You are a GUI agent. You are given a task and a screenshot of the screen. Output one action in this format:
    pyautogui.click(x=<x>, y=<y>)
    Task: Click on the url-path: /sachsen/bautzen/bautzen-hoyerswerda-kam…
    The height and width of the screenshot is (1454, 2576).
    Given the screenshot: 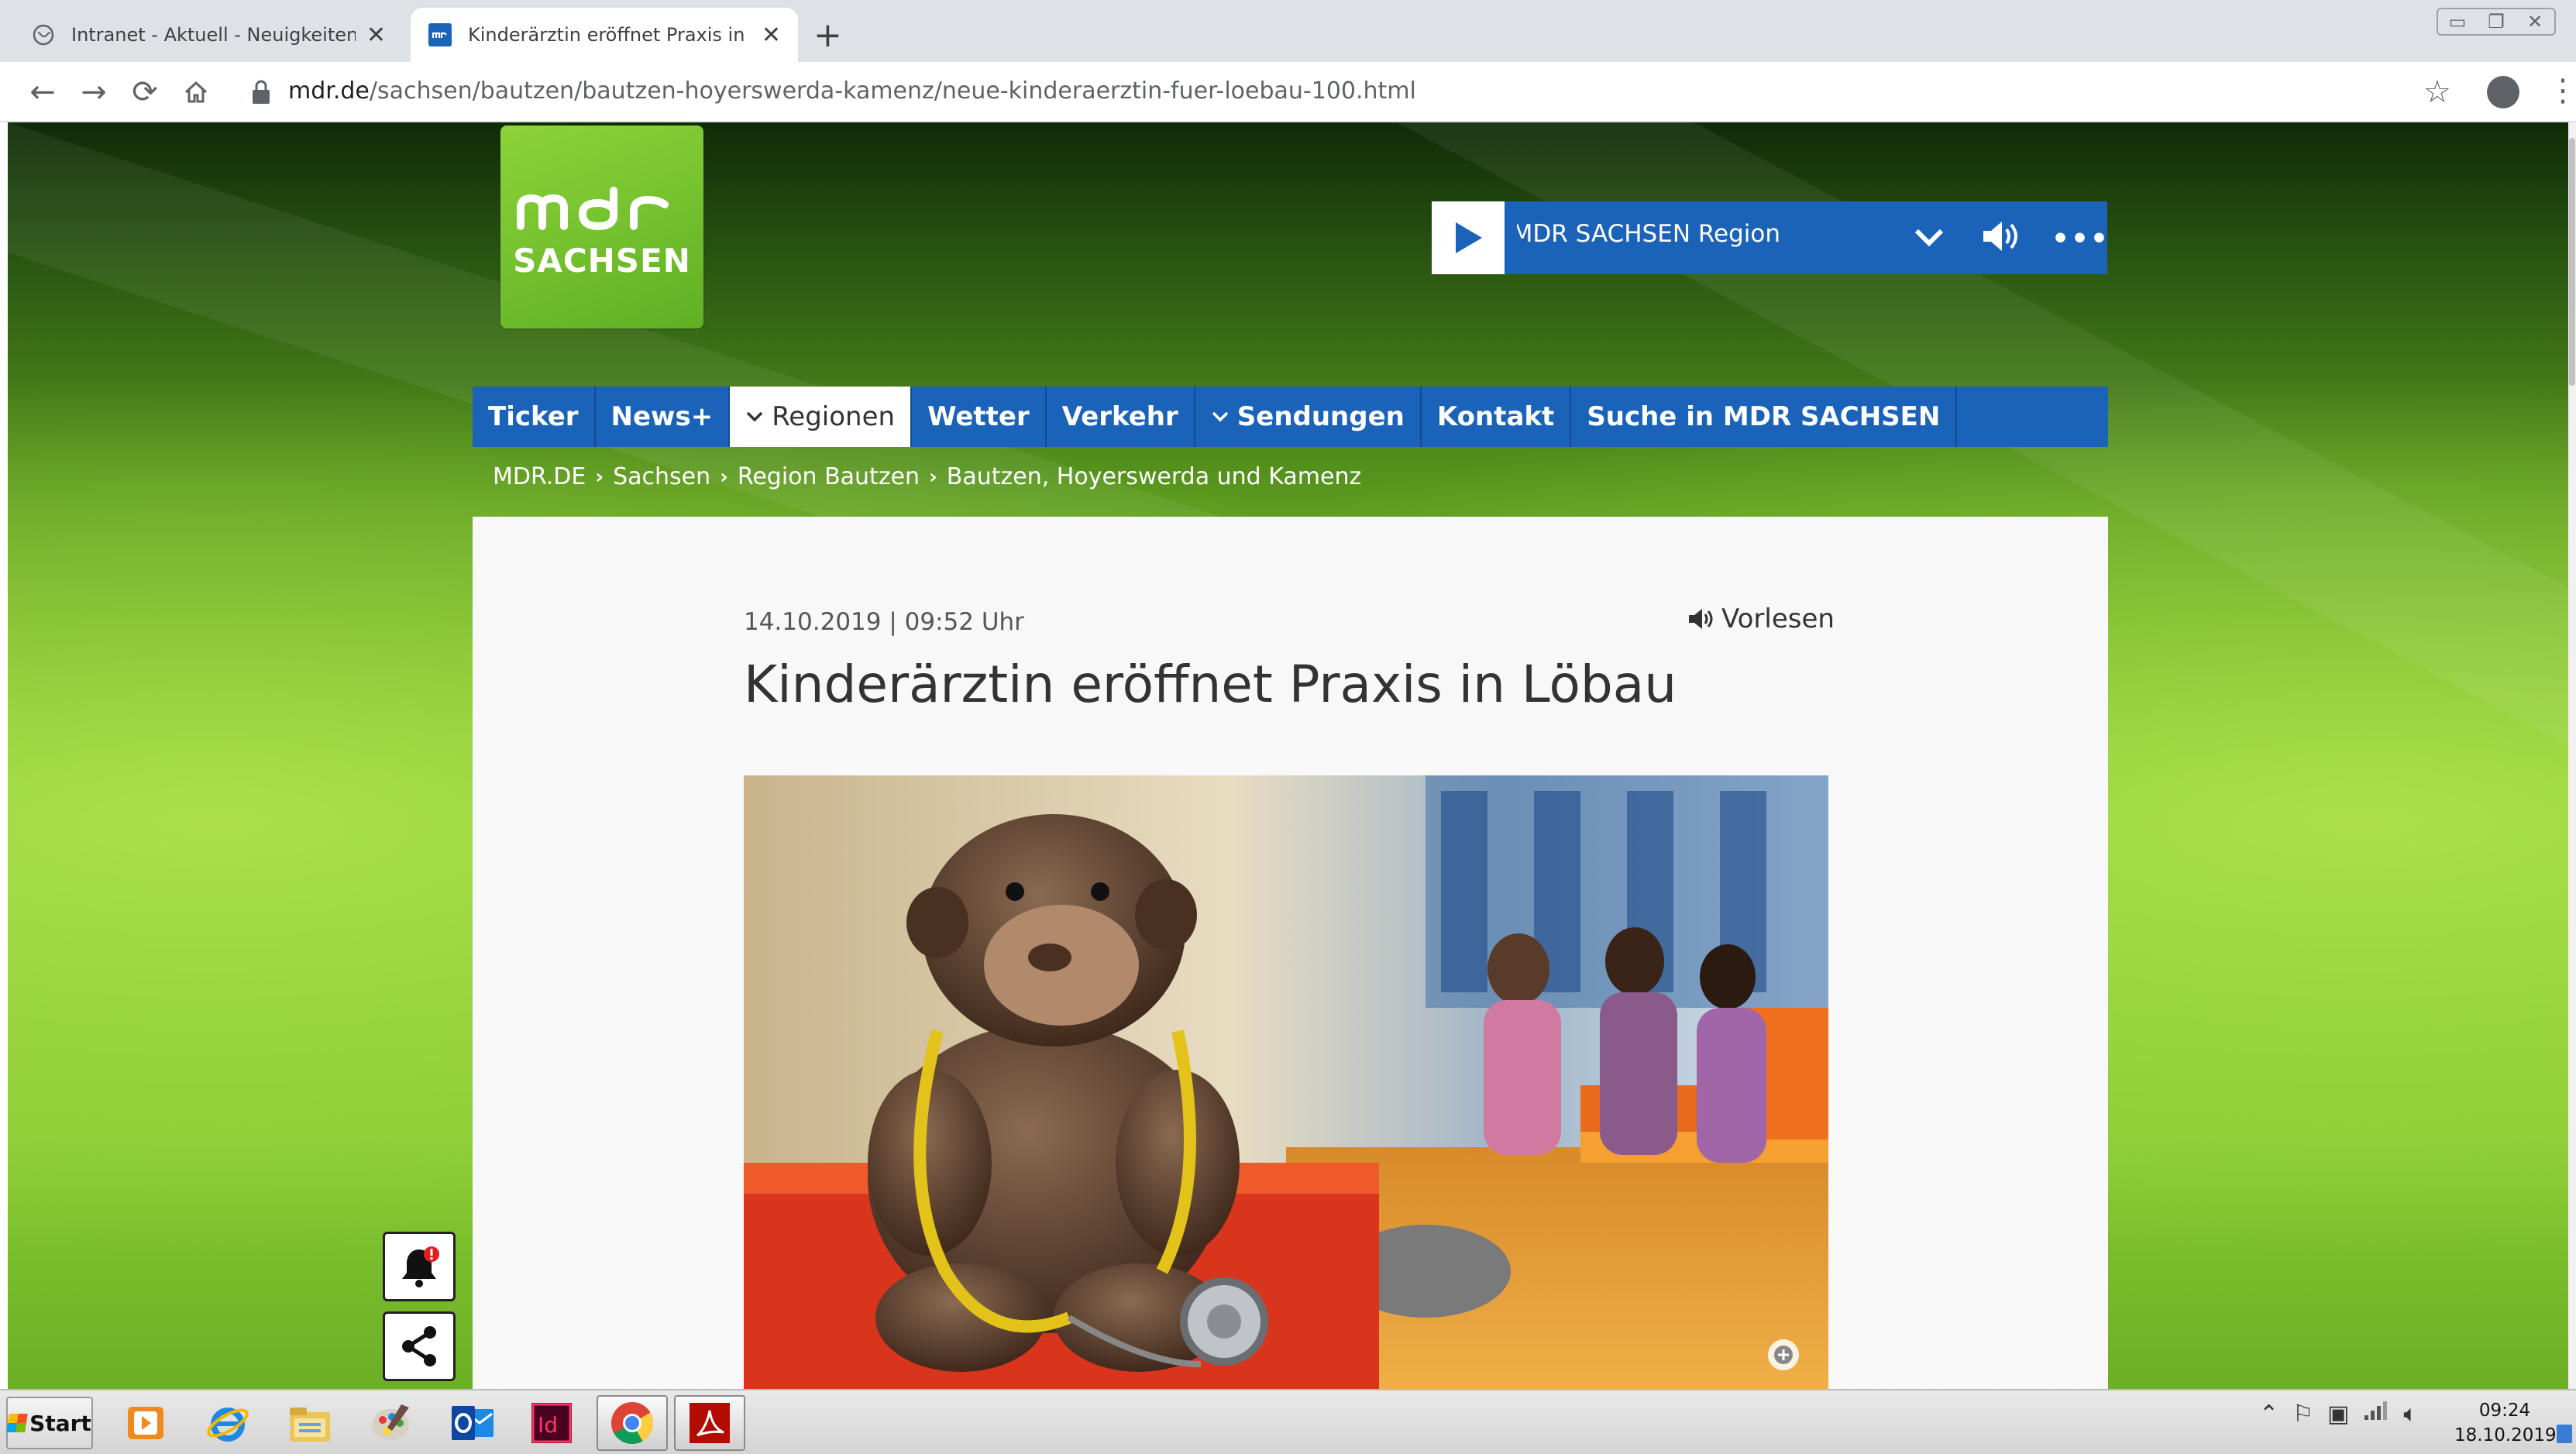 What is the action you would take?
    pyautogui.click(x=892, y=91)
    